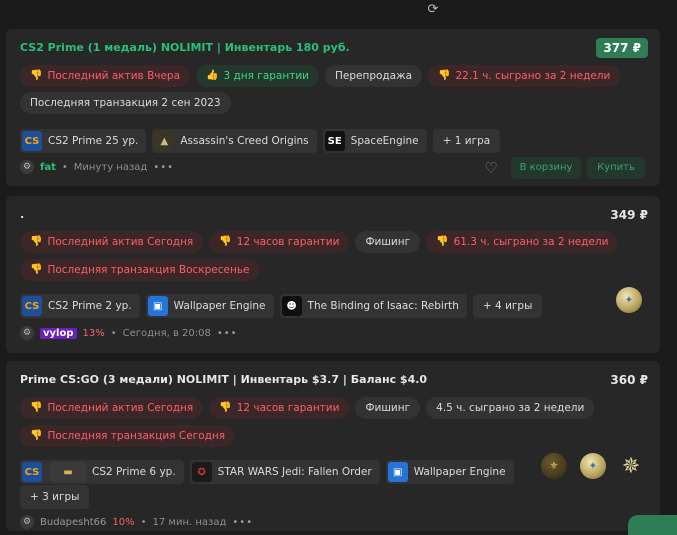 Image resolution: width=677 pixels, height=535 pixels. Describe the element at coordinates (334, 141) in the screenshot. I see `spaceengine-icon: SE` at that location.